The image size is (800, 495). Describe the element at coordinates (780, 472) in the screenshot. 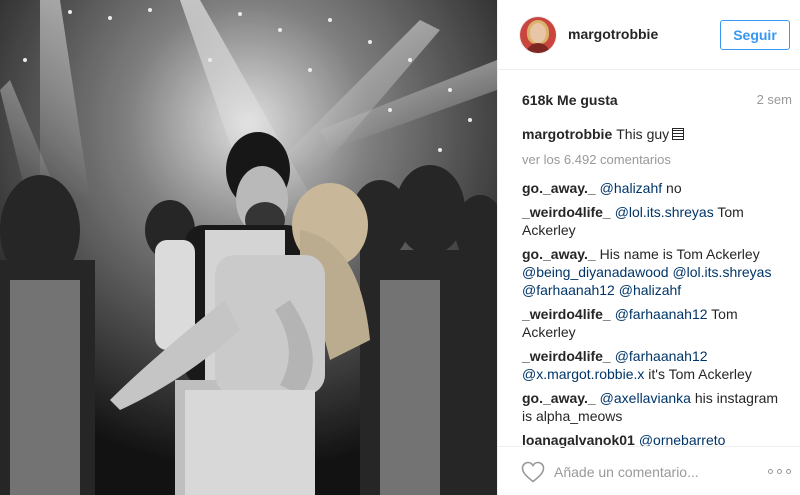

I see `more-options-icon` at that location.